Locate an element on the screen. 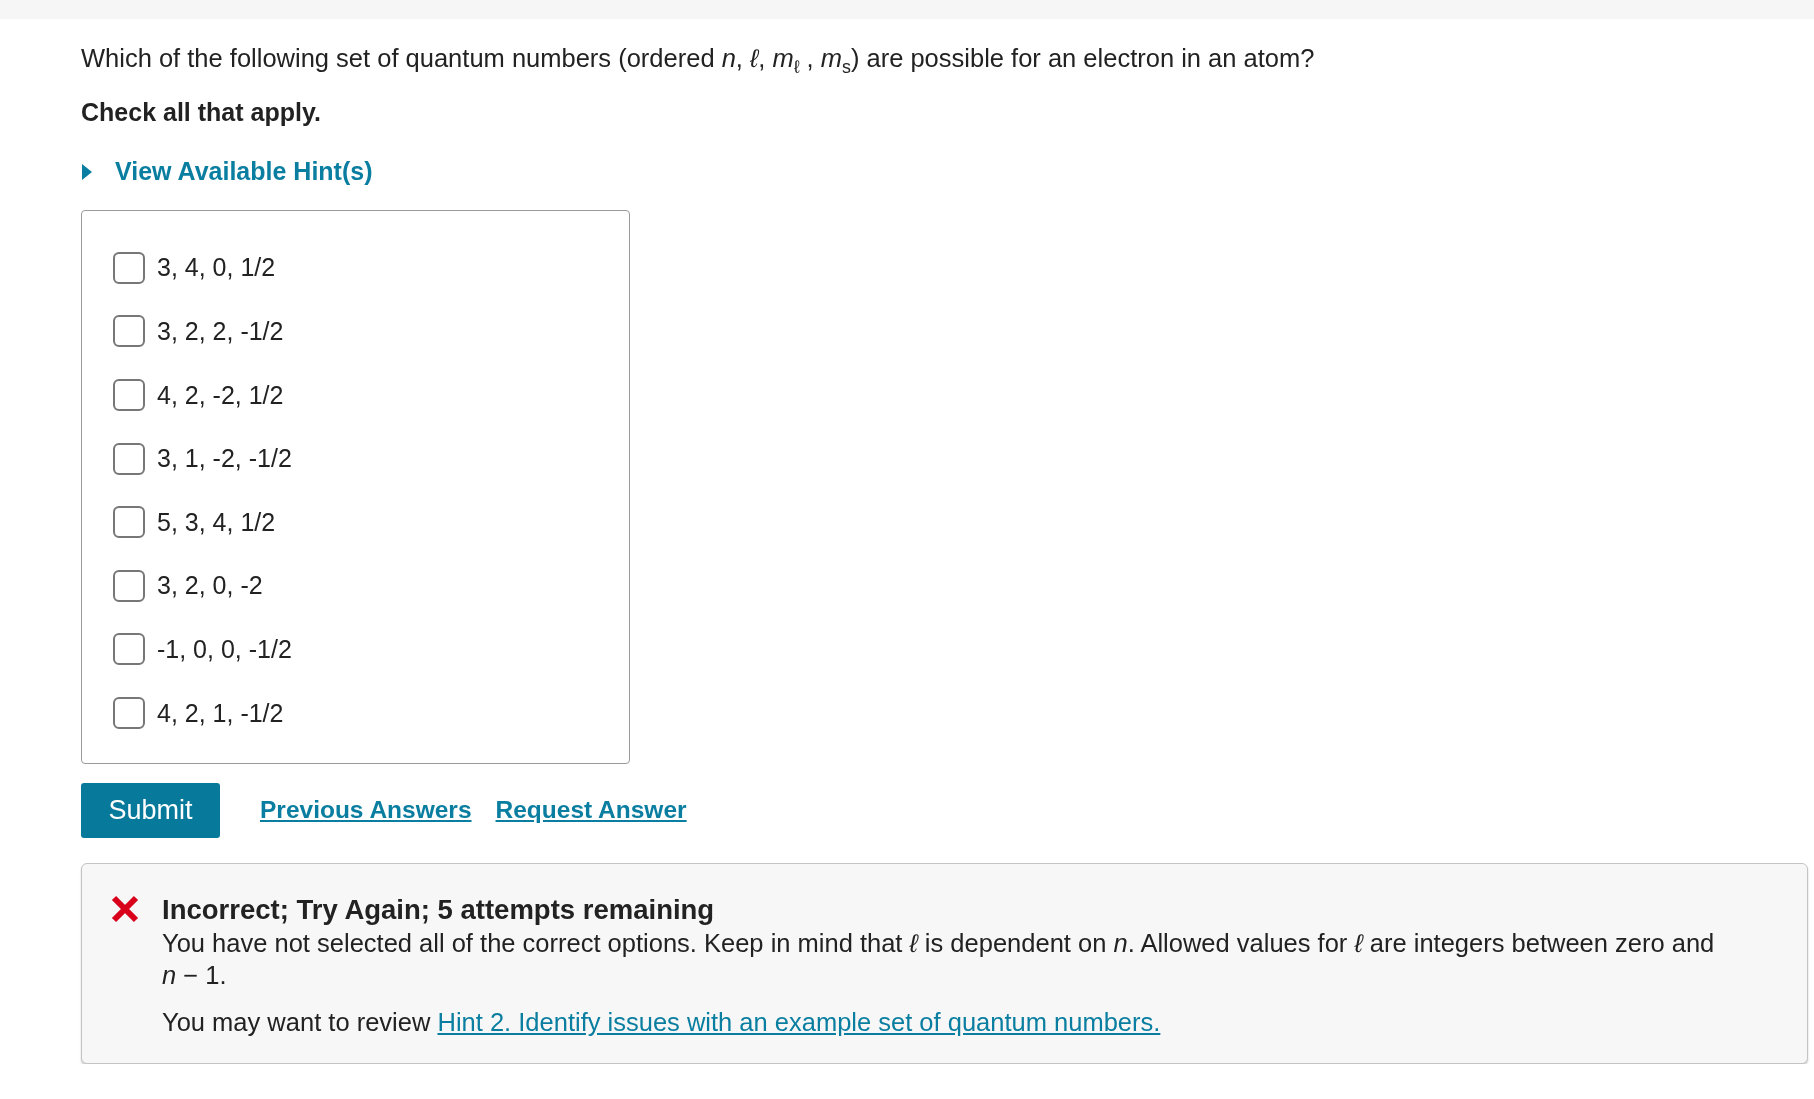 This screenshot has width=1814, height=1099. choice-label: 3, 2, 0, -2 is located at coordinates (210, 586).